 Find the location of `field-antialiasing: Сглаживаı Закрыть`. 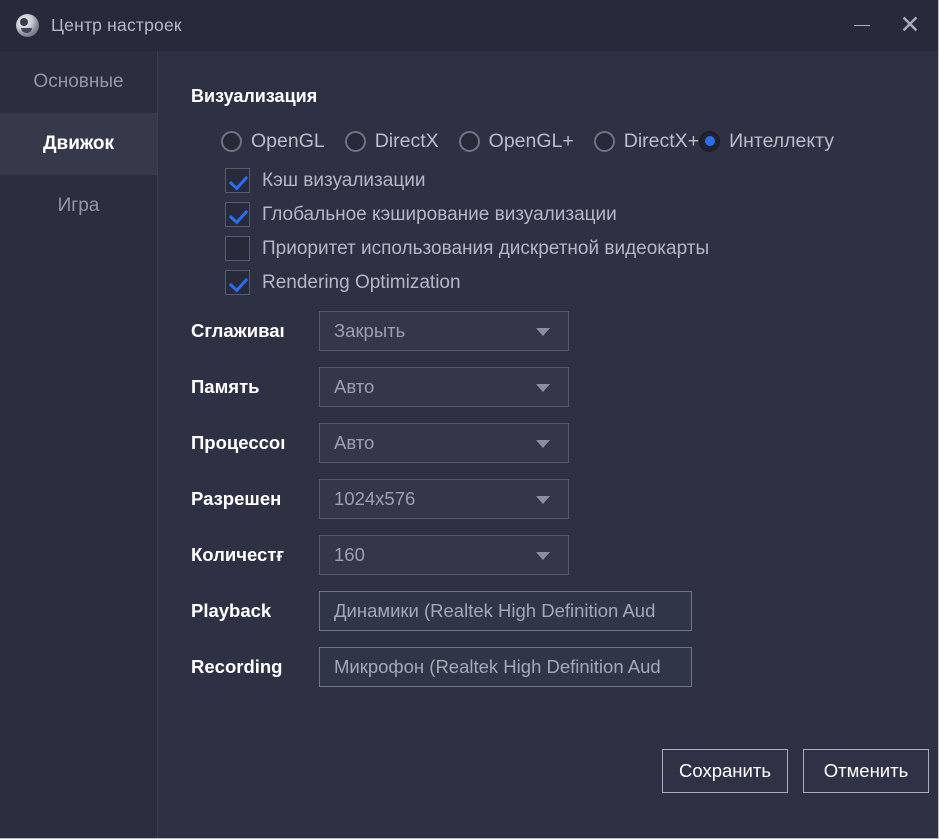

field-antialiasing: Сглаживаı Закрыть is located at coordinates (548, 331).